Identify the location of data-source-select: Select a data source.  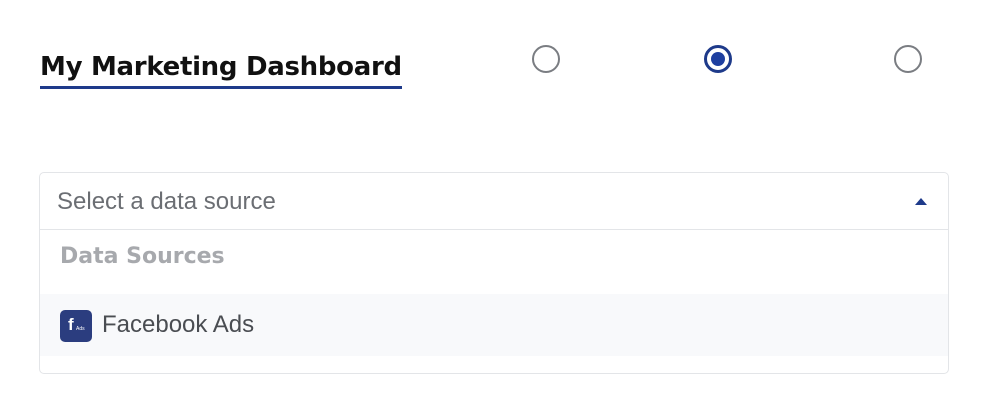
(494, 201).